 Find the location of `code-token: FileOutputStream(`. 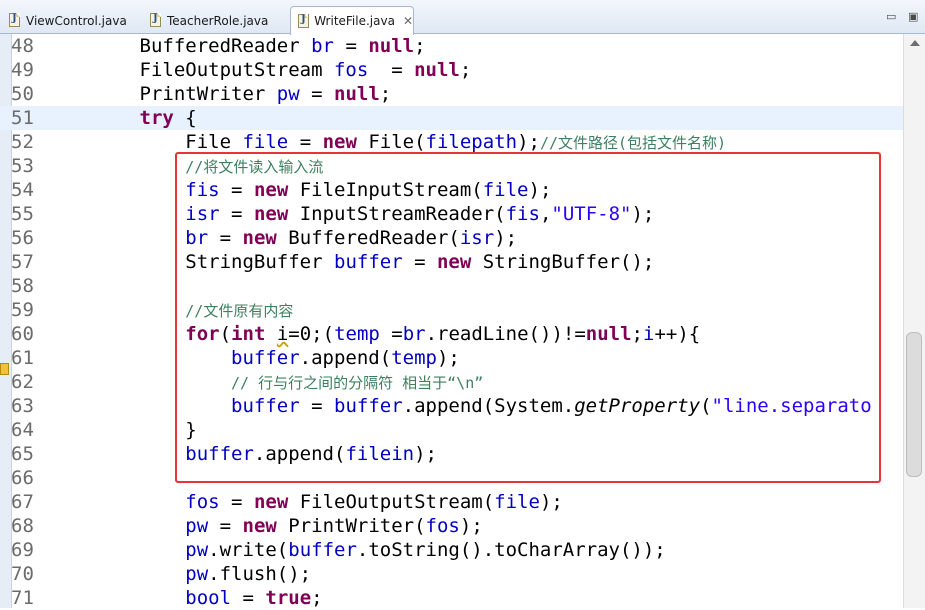

code-token: FileOutputStream( is located at coordinates (391, 502).